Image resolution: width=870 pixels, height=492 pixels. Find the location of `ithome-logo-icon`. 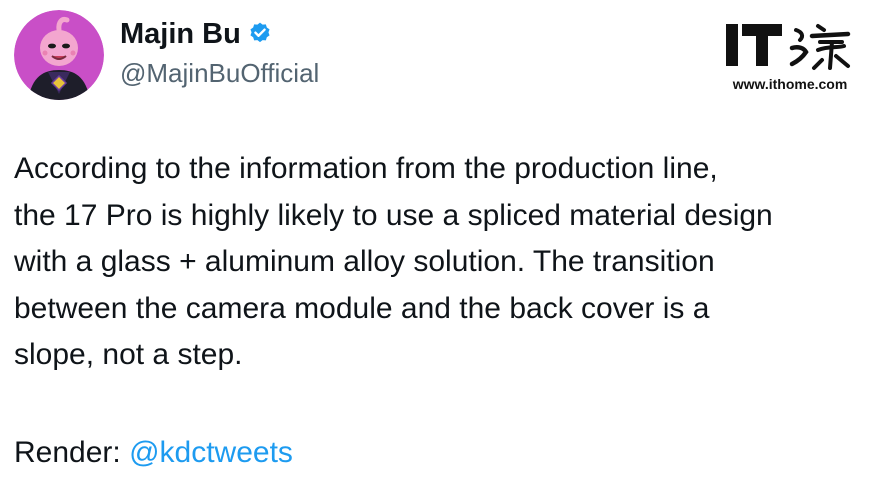

ithome-logo-icon is located at coordinates (788, 47).